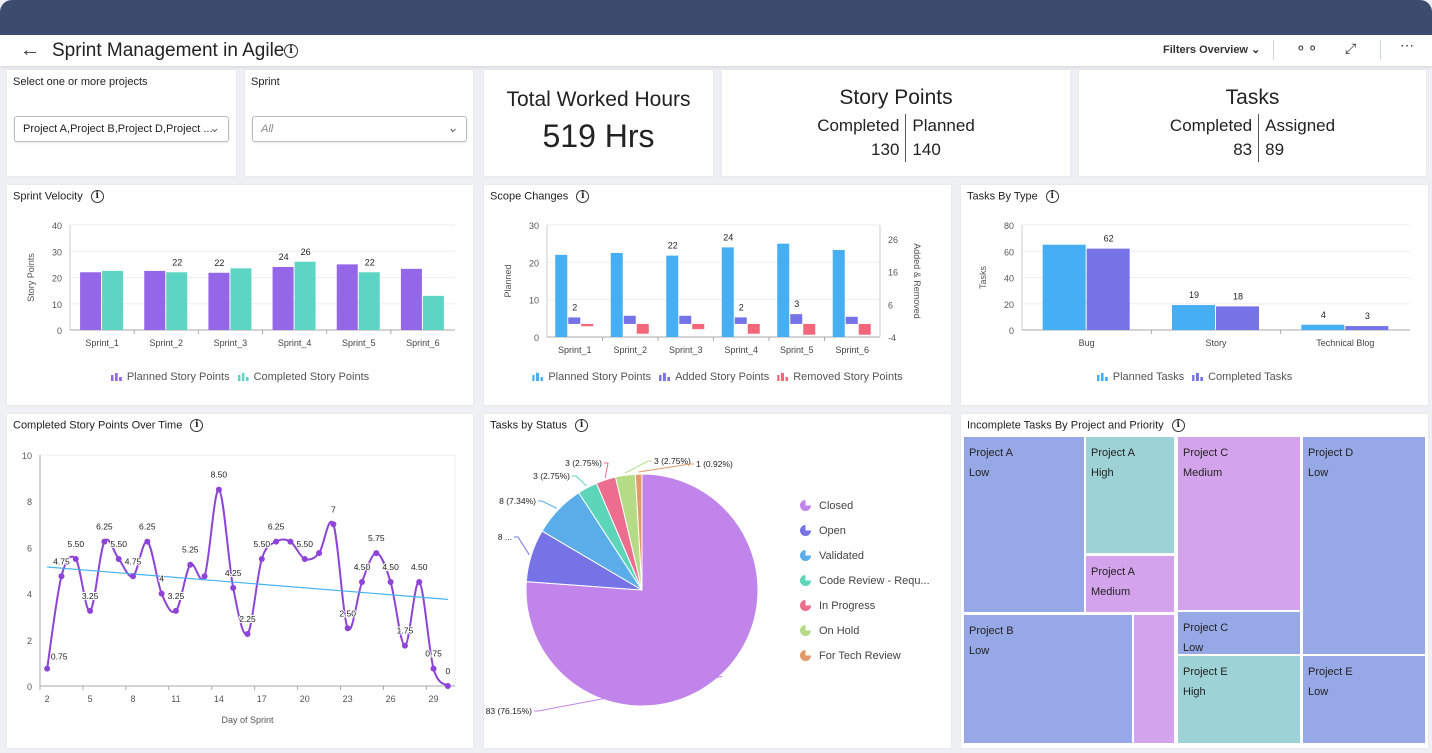 This screenshot has width=1432, height=753. What do you see at coordinates (76, 544) in the screenshot?
I see `data-label: 5.50` at bounding box center [76, 544].